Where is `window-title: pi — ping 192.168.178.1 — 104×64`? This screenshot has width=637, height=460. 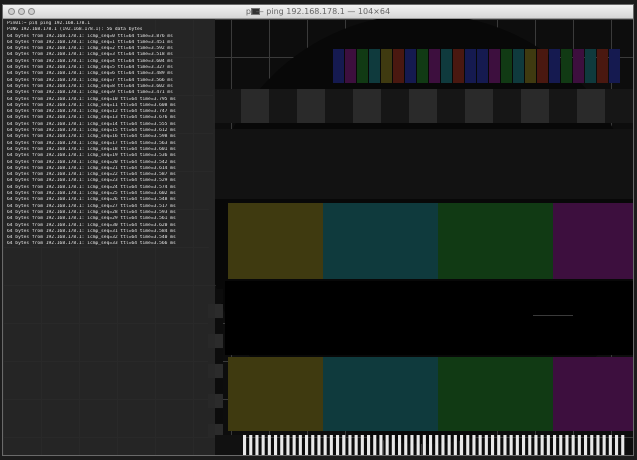 window-title: pi — ping 192.168.178.1 — 104×64 is located at coordinates (318, 11).